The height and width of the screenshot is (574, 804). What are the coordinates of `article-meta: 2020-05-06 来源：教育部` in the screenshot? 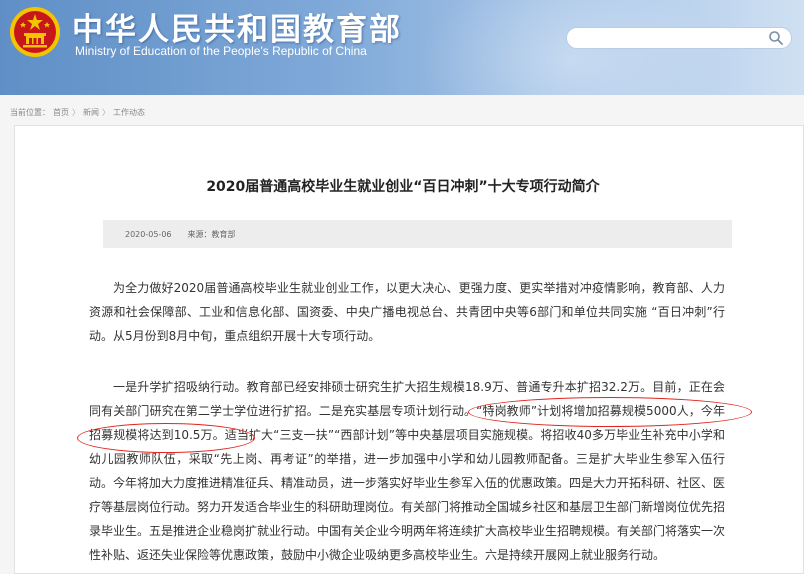 It's located at (417, 234).